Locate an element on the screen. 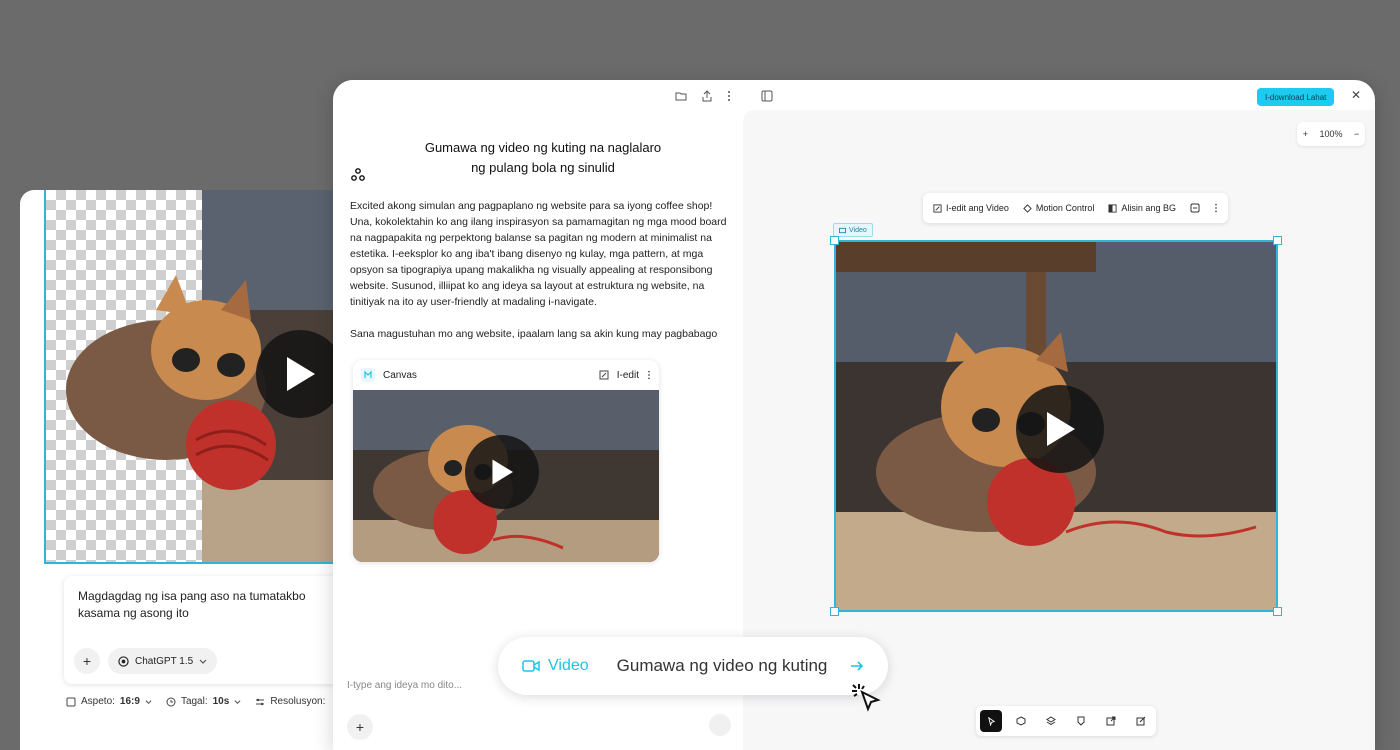 The width and height of the screenshot is (1400, 750). editor-top-actions is located at coordinates (767, 96).